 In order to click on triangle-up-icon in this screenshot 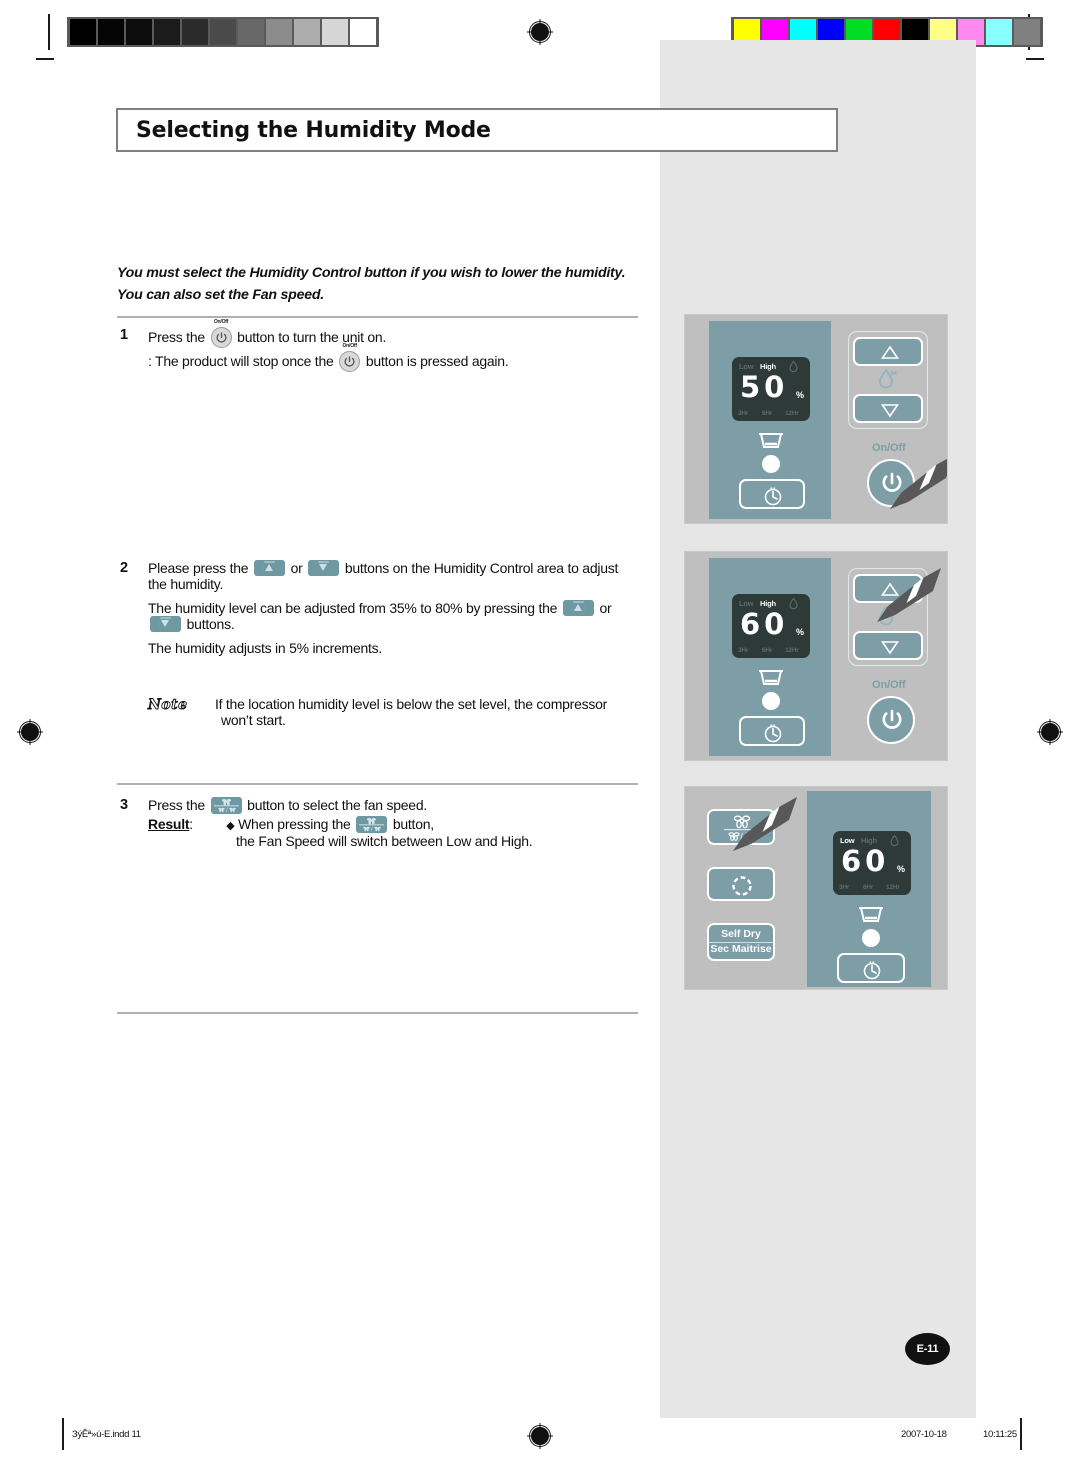, I will do `click(890, 352)`.